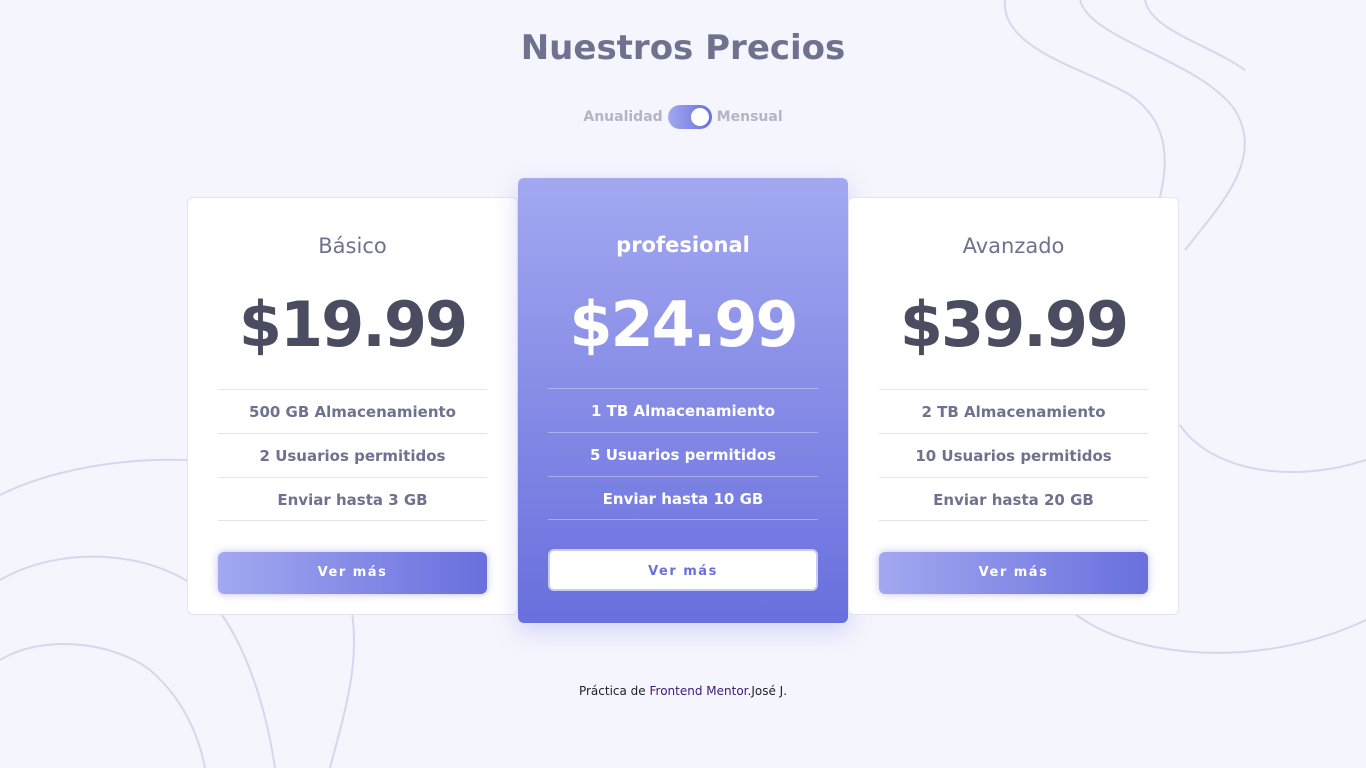  Describe the element at coordinates (352, 411) in the screenshot. I see `feature-item: 500 GB Almacenamiento` at that location.